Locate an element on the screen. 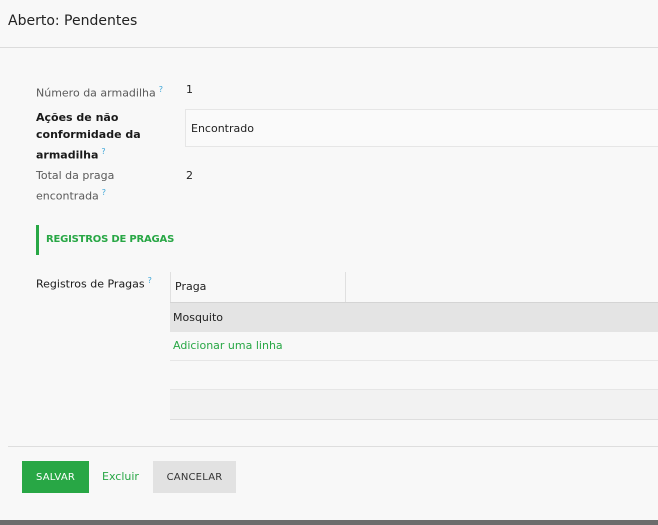 This screenshot has height=525, width=658. page-title: Aberto: Pendentes is located at coordinates (73, 21).